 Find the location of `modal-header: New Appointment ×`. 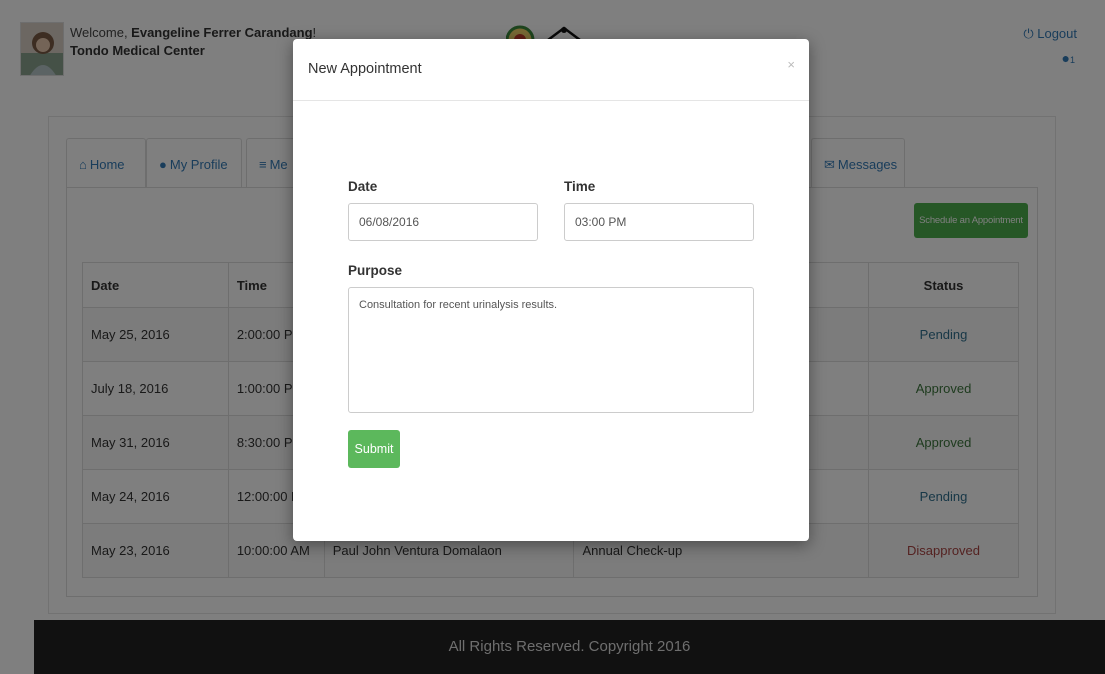

modal-header: New Appointment × is located at coordinates (551, 70).